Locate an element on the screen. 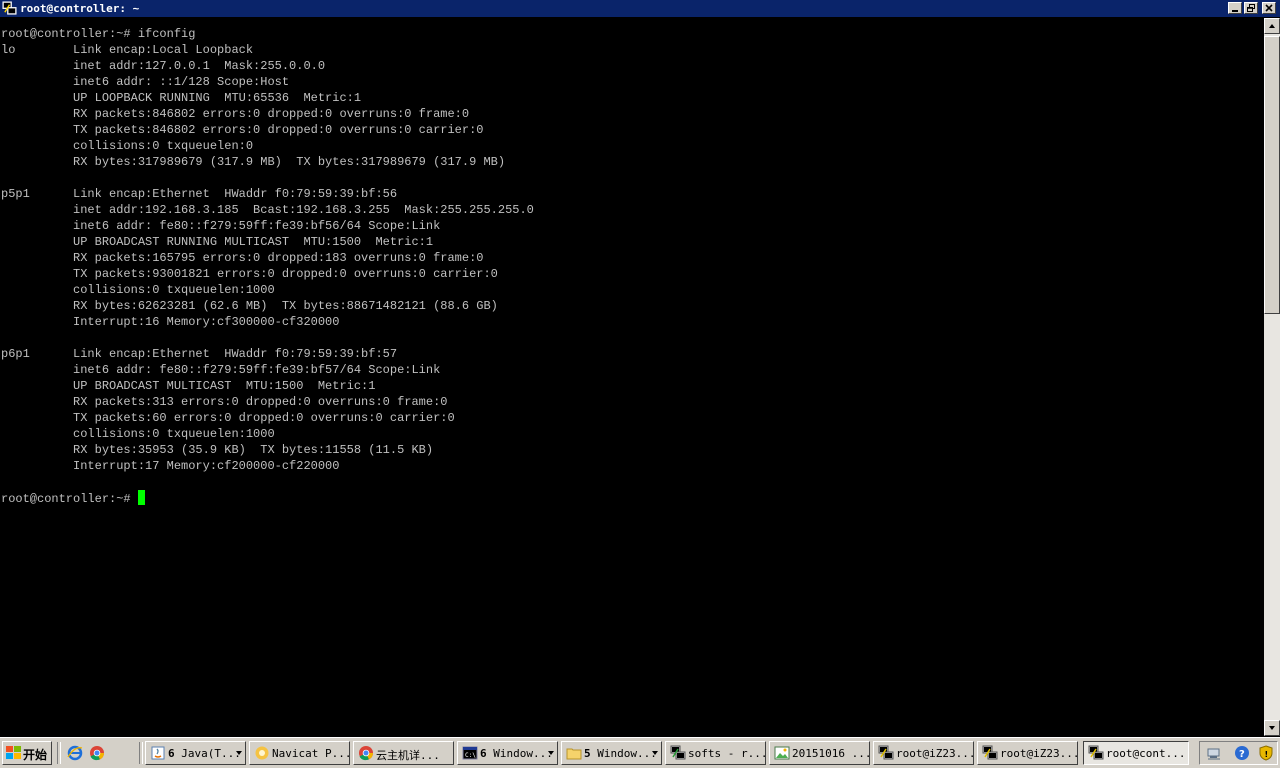 Image resolution: width=1280 pixels, height=768 pixels. folder-icon is located at coordinates (574, 754).